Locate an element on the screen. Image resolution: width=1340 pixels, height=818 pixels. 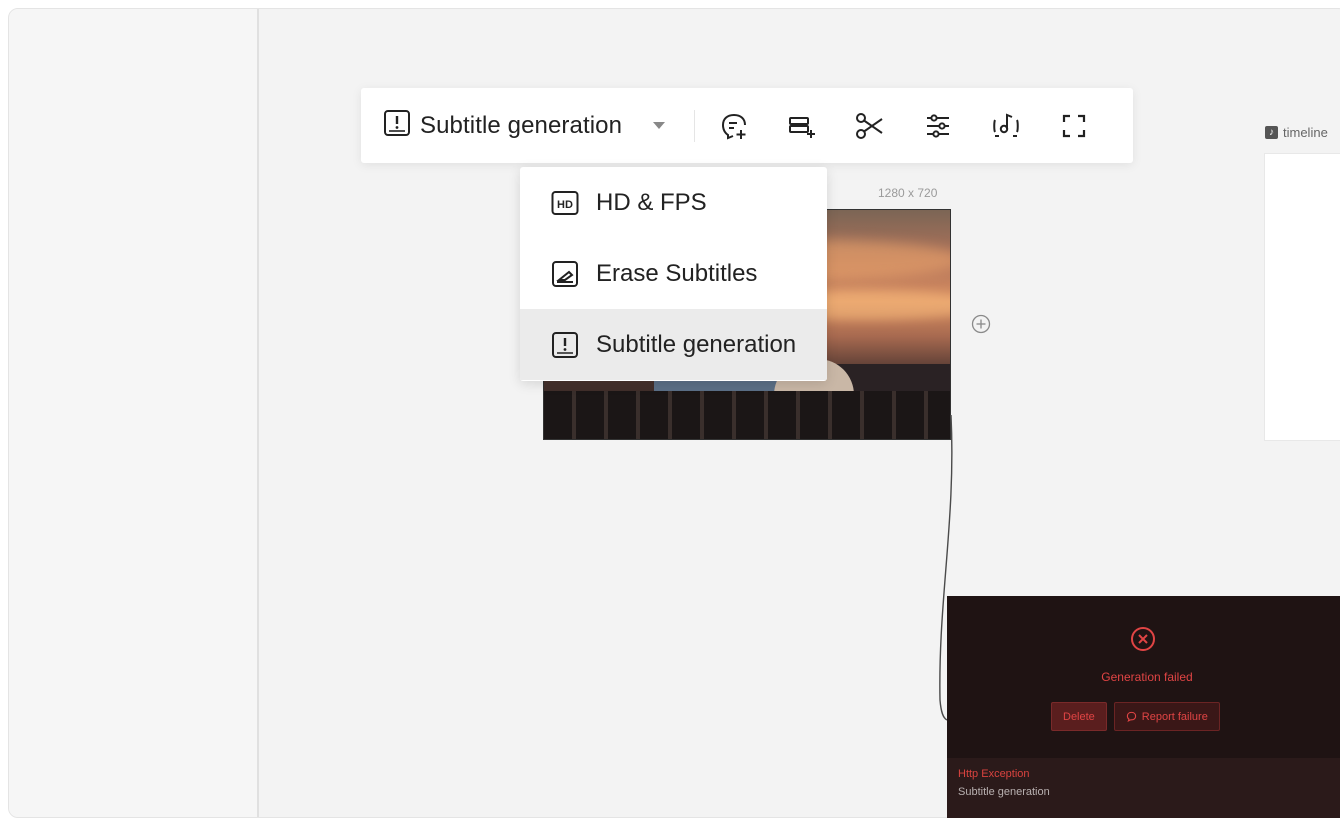
dropdown-item-subtitle-generation: Subtitle generation is located at coordinates (673, 344).